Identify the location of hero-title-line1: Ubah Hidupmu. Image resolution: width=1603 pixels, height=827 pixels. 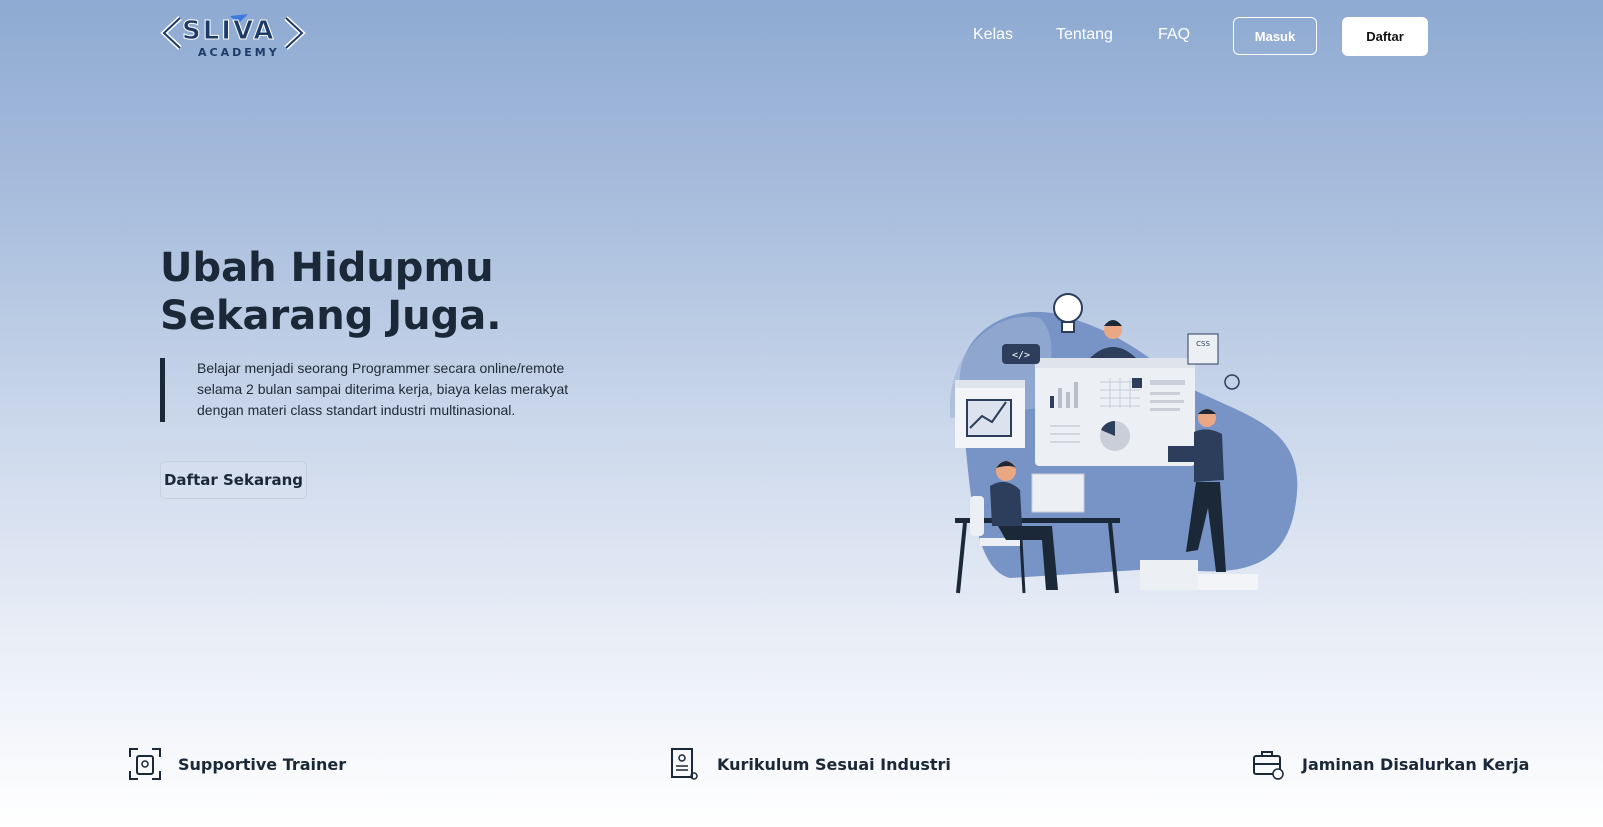
(327, 268).